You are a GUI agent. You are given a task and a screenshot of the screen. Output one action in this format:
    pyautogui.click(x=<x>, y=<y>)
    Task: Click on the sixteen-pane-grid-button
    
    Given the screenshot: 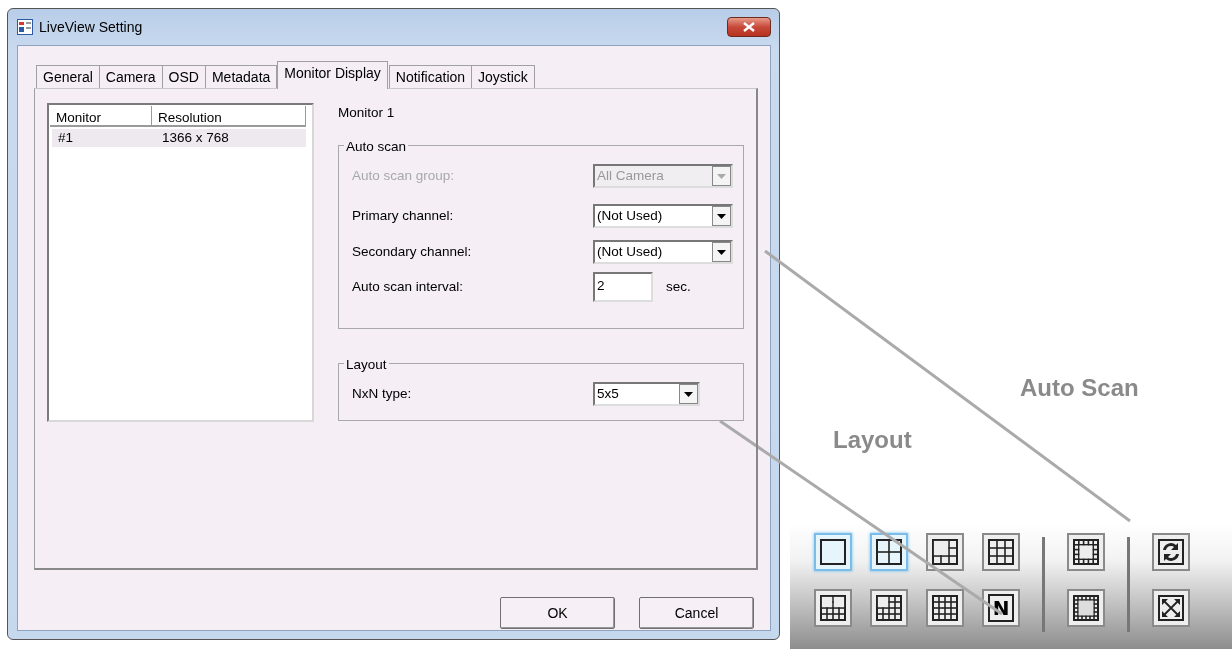 What is the action you would take?
    pyautogui.click(x=945, y=608)
    